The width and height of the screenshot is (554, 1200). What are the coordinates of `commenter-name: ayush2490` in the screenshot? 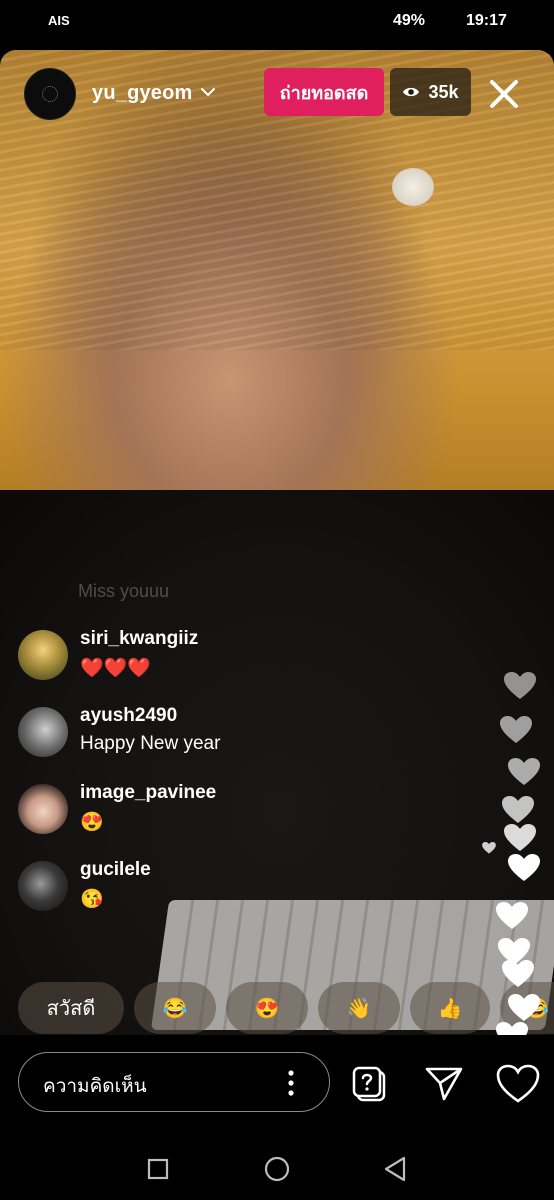 It's located at (128, 716).